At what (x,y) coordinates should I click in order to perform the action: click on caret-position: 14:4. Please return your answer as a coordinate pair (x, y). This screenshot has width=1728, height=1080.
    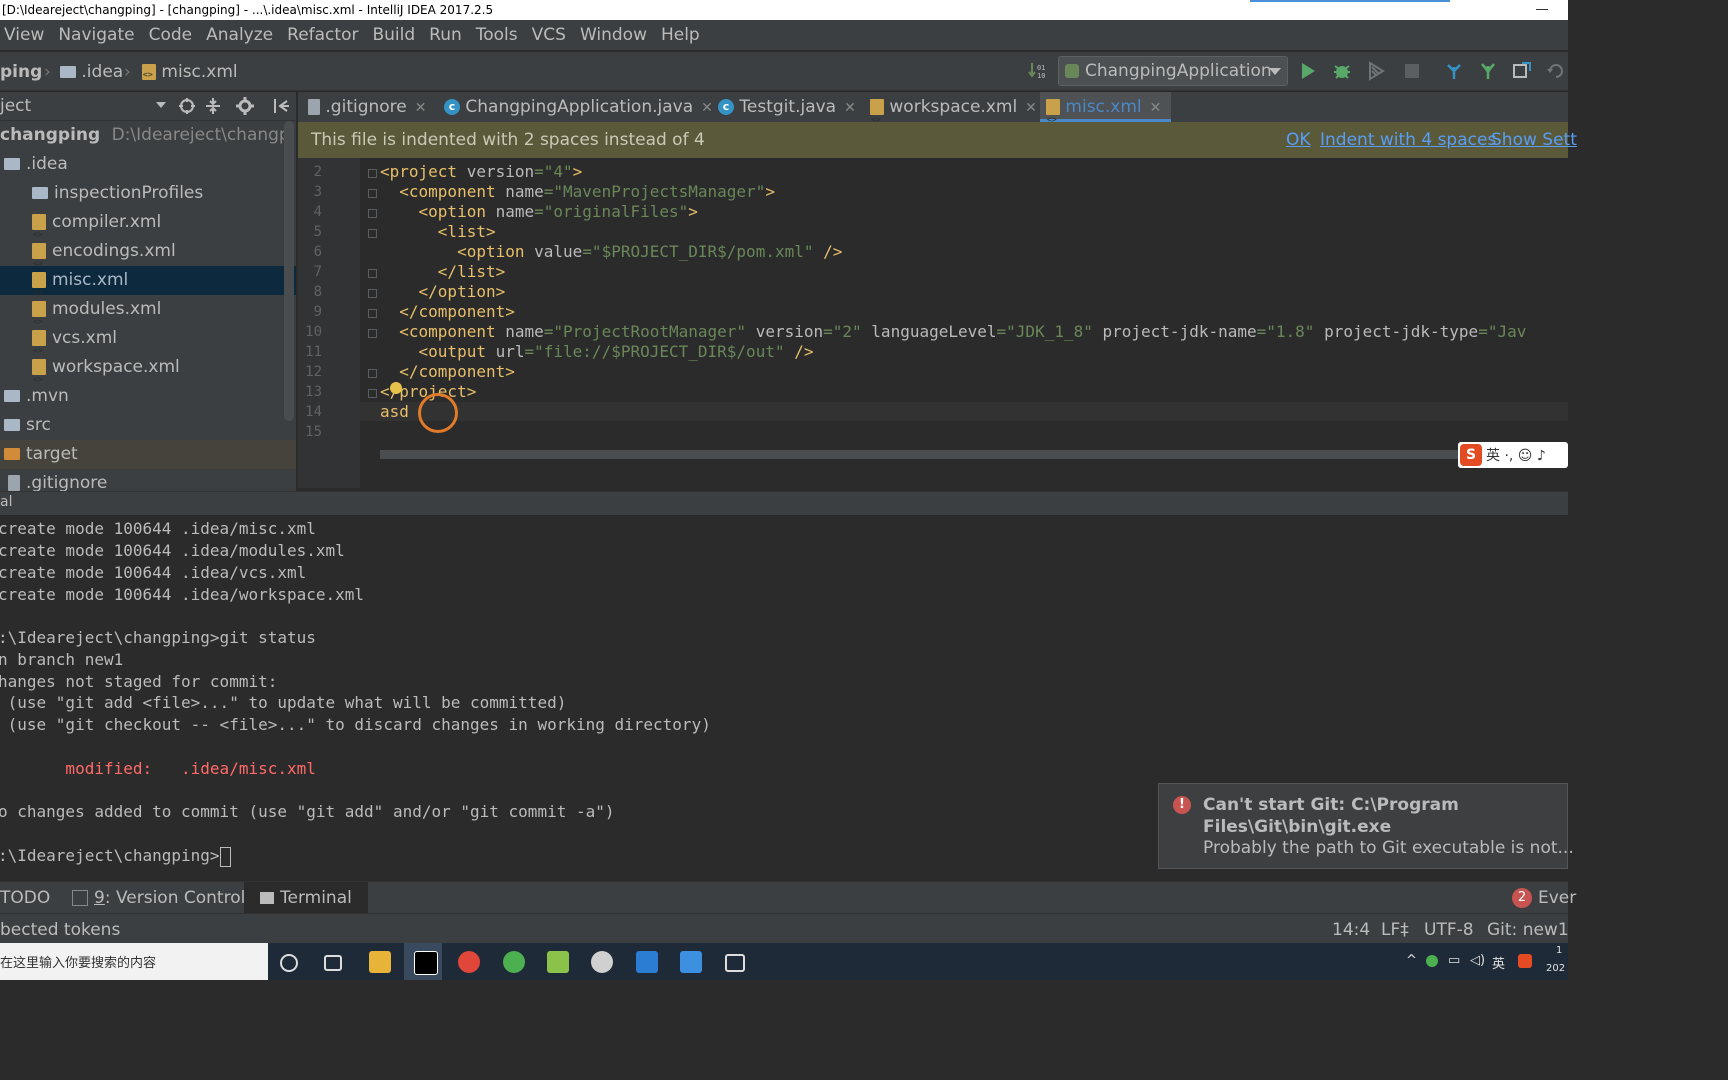
    Looking at the image, I should click on (1351, 930).